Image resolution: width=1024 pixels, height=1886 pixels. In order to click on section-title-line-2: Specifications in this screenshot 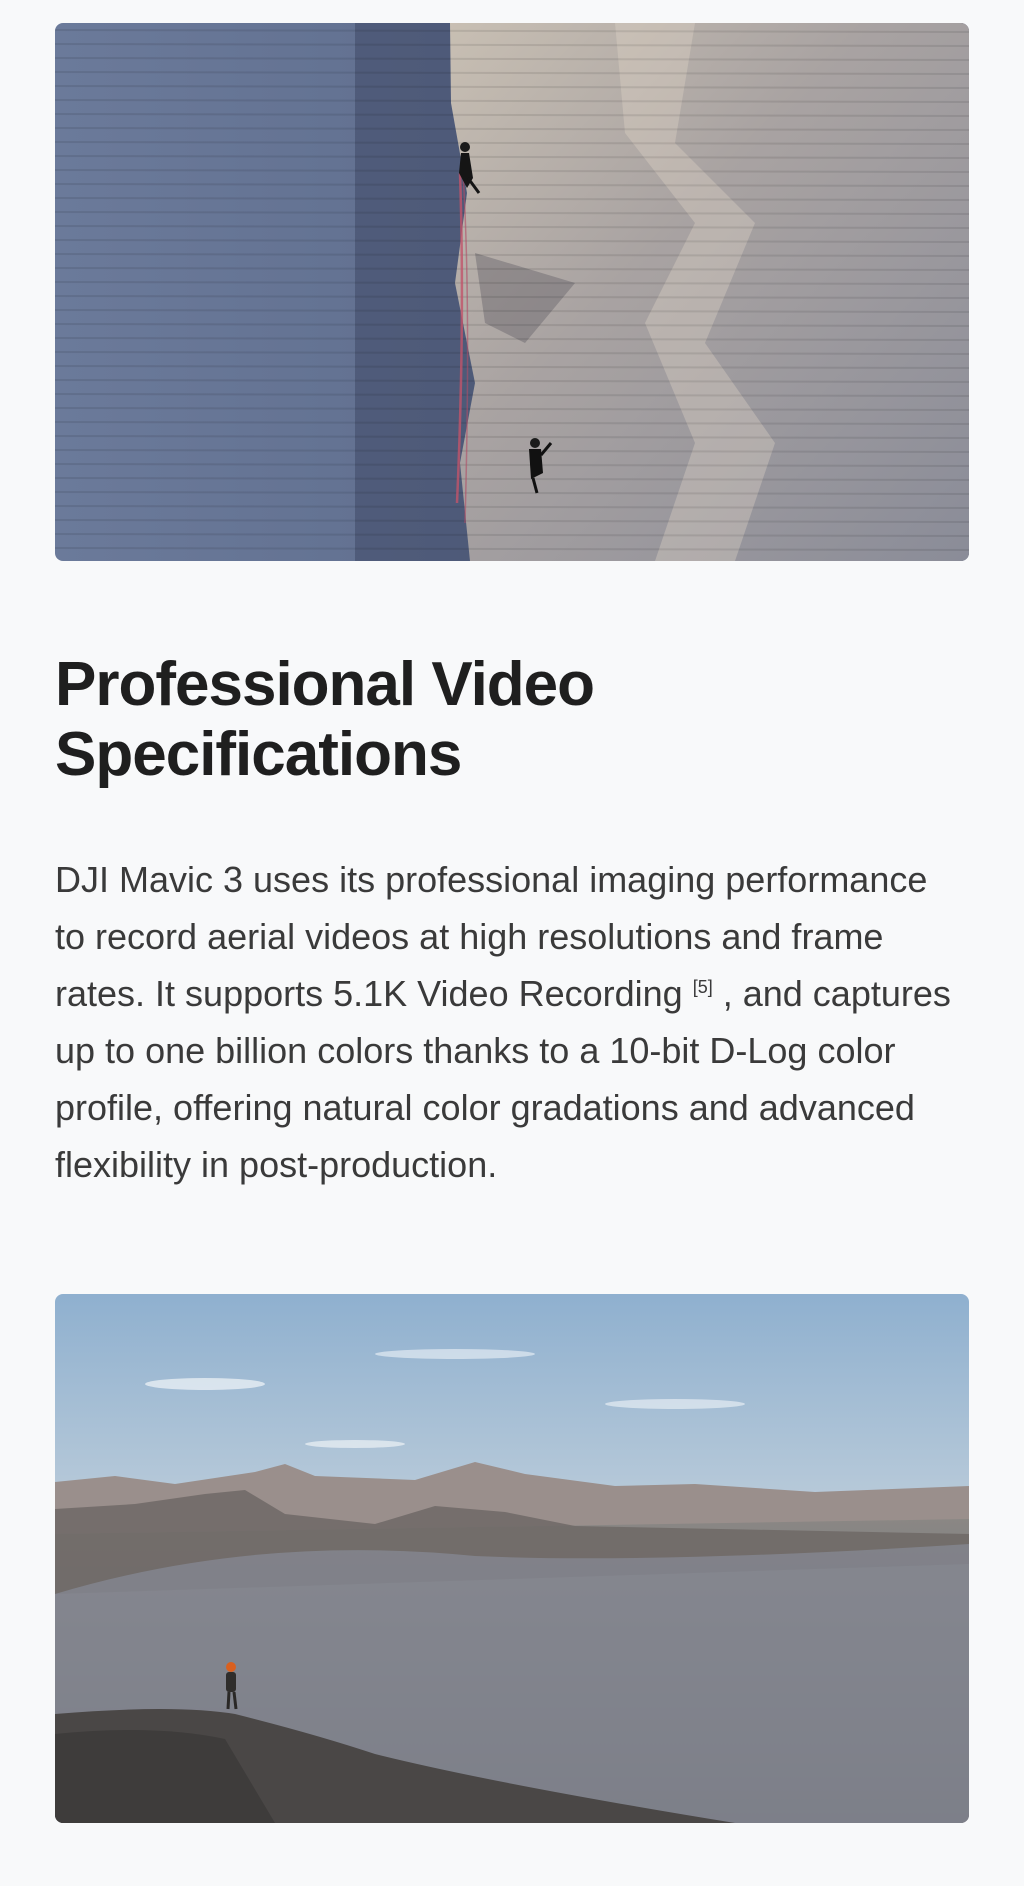, I will do `click(258, 754)`.